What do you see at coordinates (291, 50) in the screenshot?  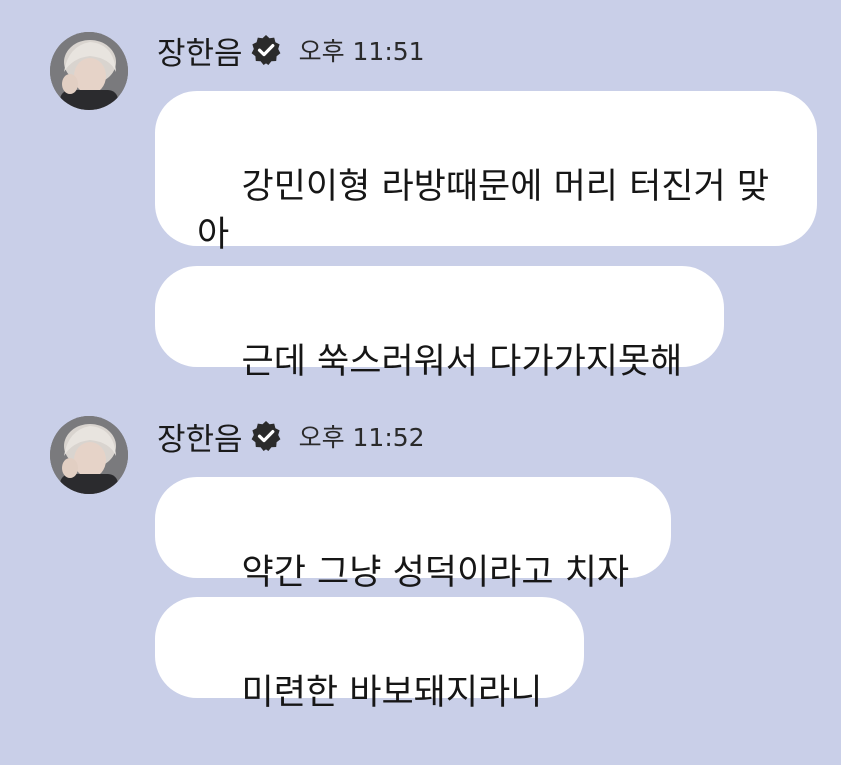 I see `message-header: 장한음 오후 11:51` at bounding box center [291, 50].